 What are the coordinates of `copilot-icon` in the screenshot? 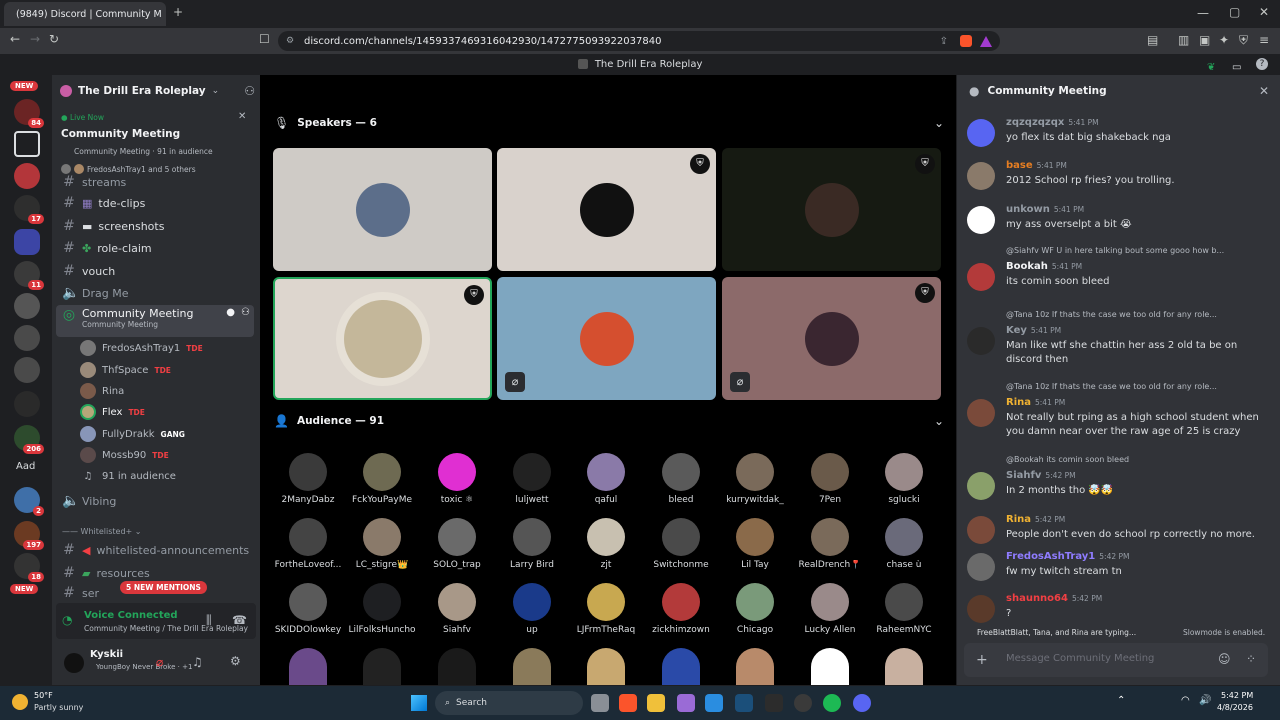 It's located at (686, 703).